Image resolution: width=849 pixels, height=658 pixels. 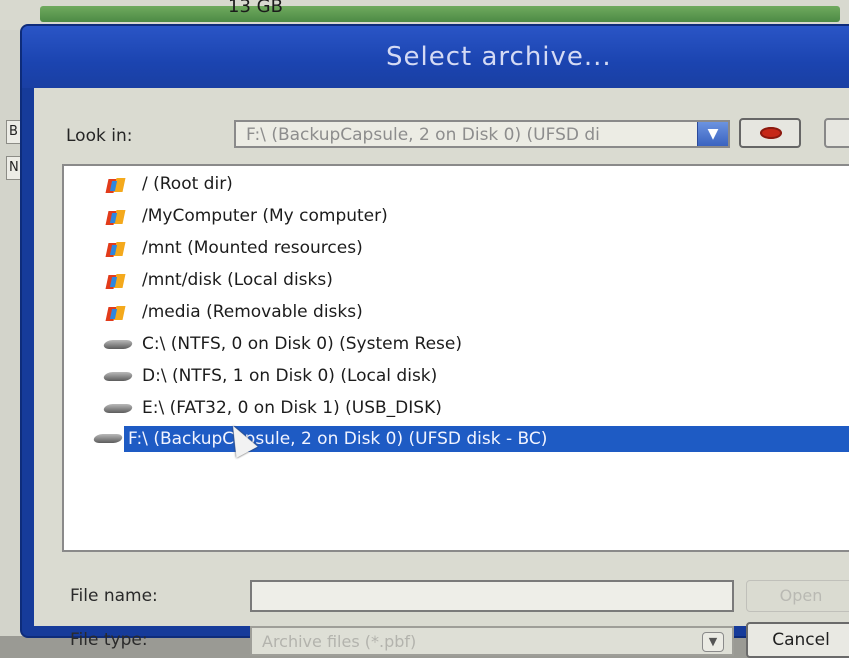 What do you see at coordinates (109, 640) in the screenshot?
I see `file-type-label: File type:` at bounding box center [109, 640].